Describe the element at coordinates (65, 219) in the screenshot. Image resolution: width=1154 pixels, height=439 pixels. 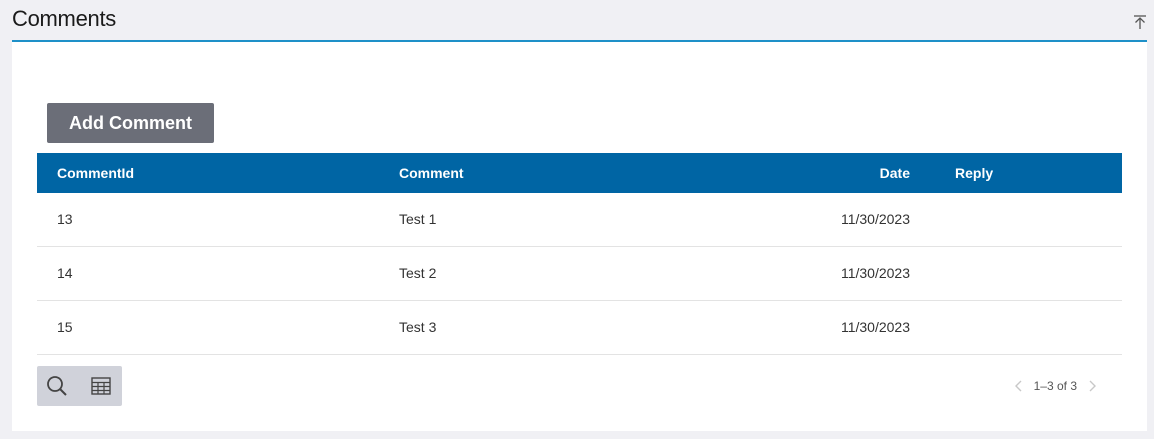
I see `cell-commentid: 13` at that location.